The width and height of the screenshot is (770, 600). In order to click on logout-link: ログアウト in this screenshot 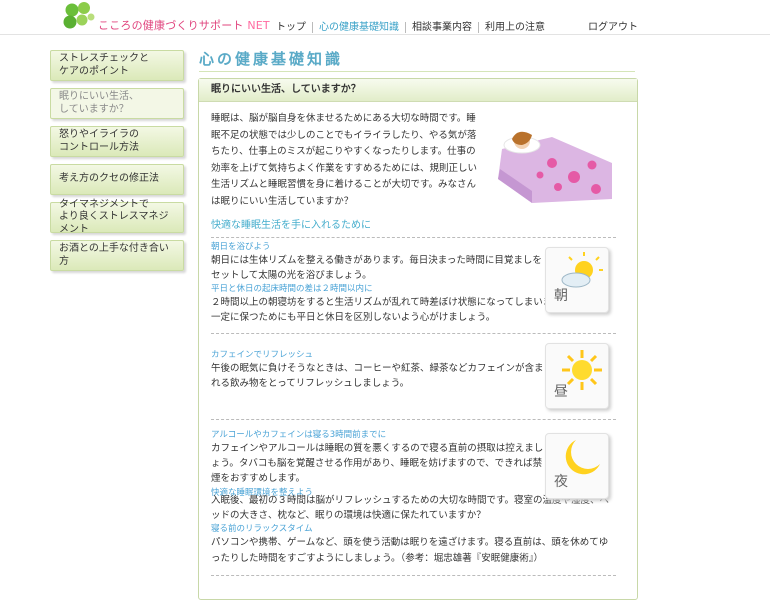, I will do `click(613, 25)`.